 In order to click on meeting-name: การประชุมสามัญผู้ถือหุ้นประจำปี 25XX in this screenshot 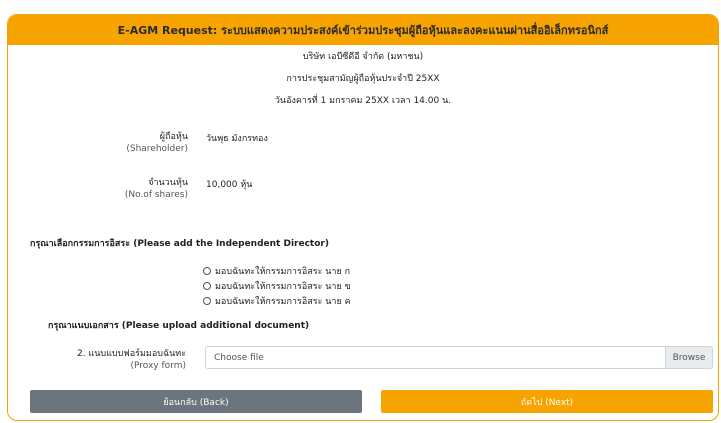, I will do `click(363, 79)`.